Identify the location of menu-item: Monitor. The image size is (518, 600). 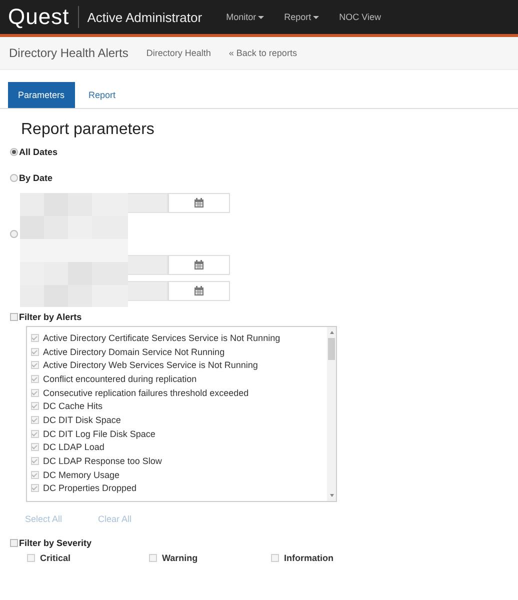
(245, 17).